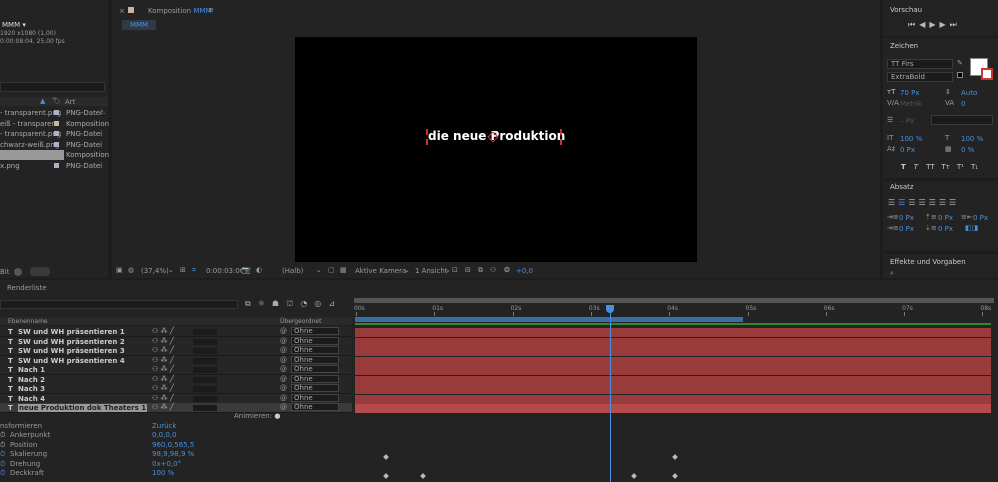 The height and width of the screenshot is (482, 998). What do you see at coordinates (277, 416) in the screenshot?
I see `animate-add-icon: ●` at bounding box center [277, 416].